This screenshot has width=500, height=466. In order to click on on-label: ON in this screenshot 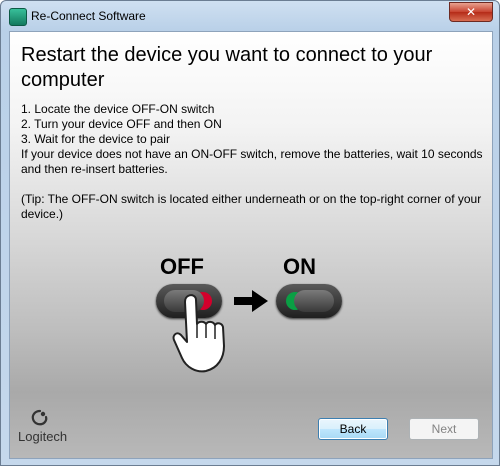, I will do `click(299, 266)`.